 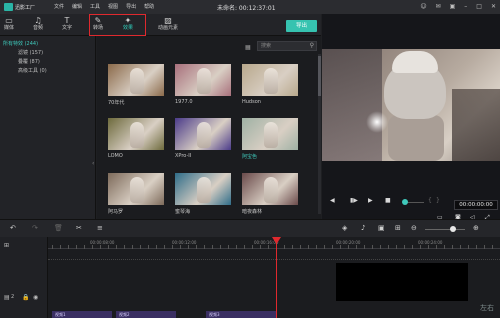 What do you see at coordinates (479, 6) in the screenshot?
I see `maximize-icon: □` at bounding box center [479, 6].